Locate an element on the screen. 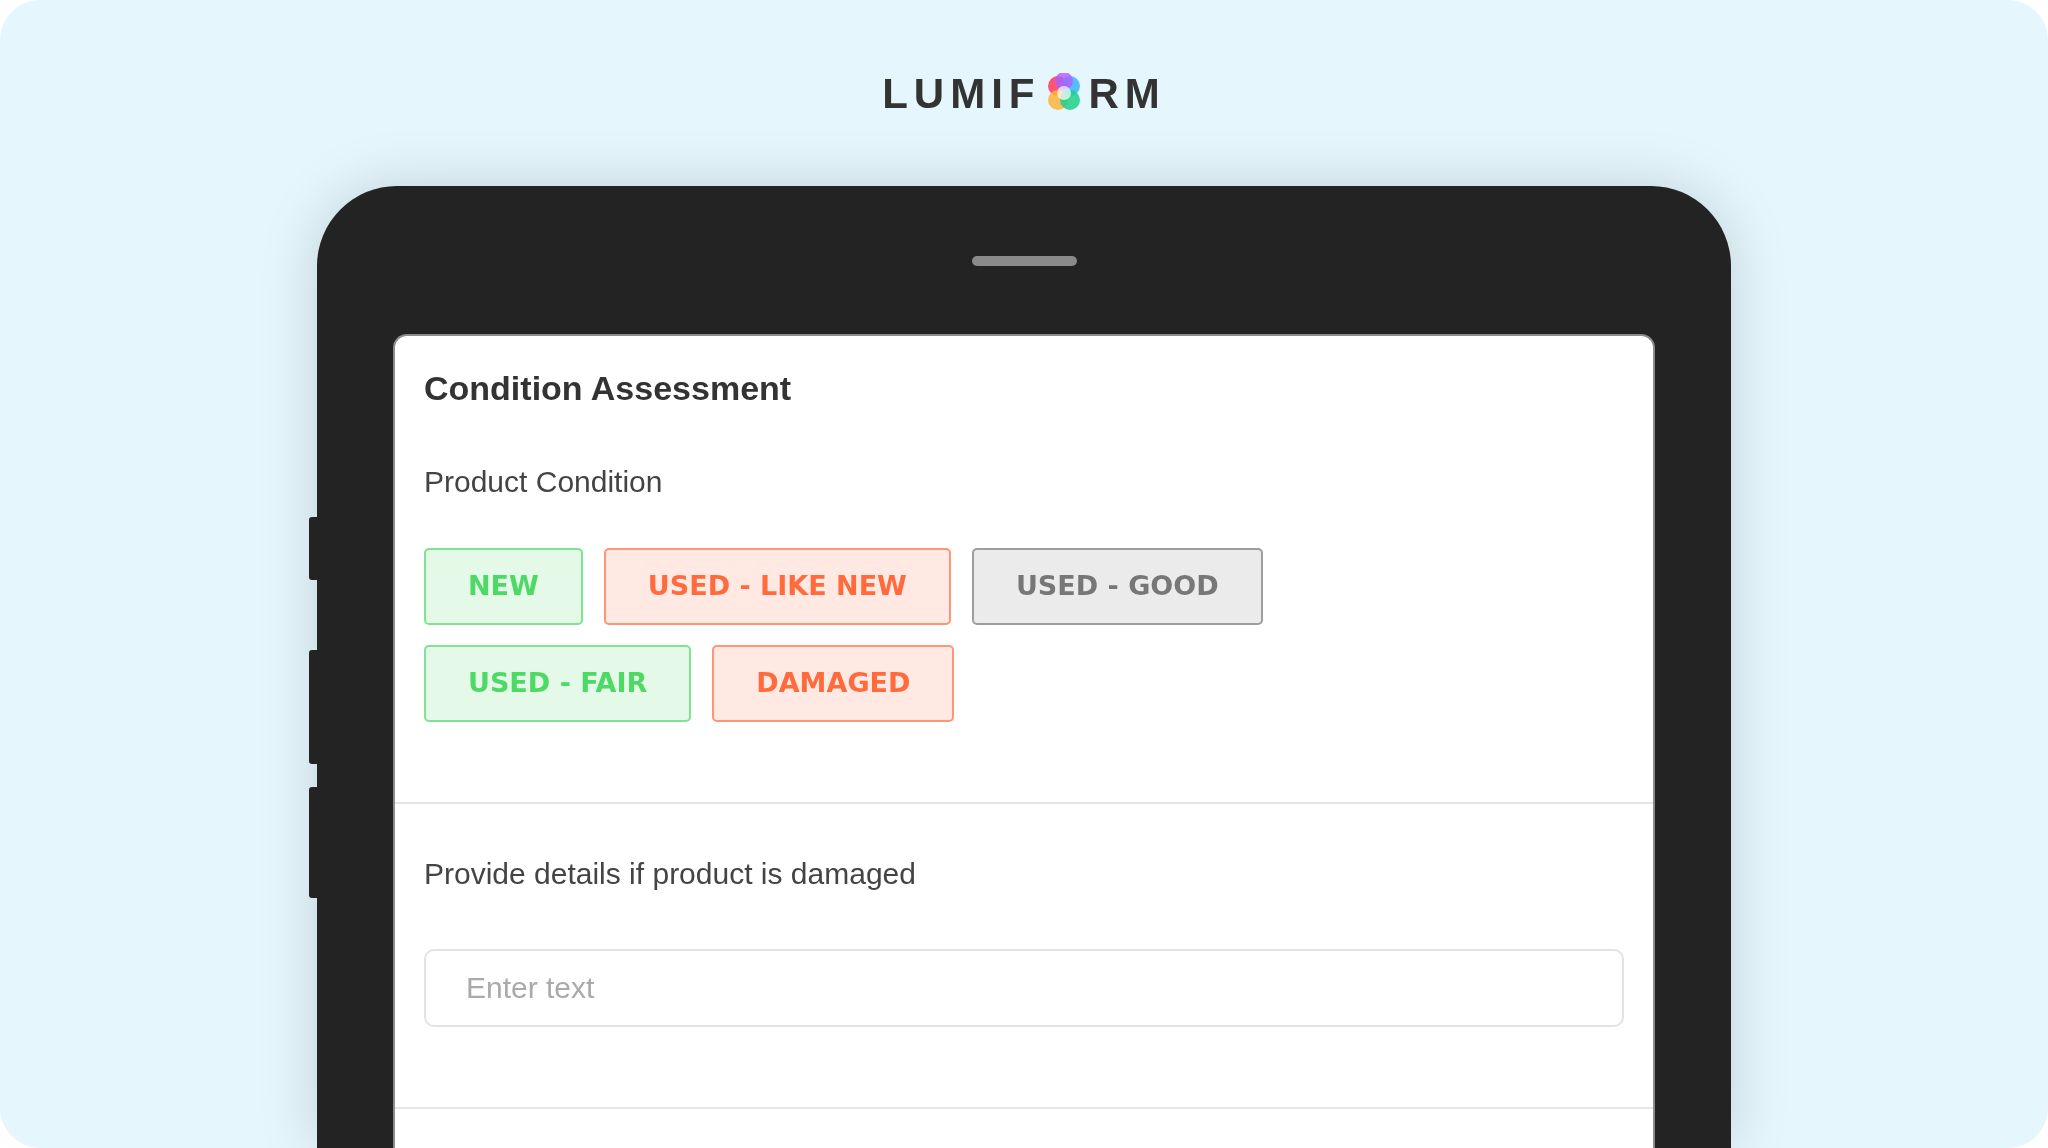 The height and width of the screenshot is (1148, 2048). condition-option: USED - FAIR is located at coordinates (558, 683).